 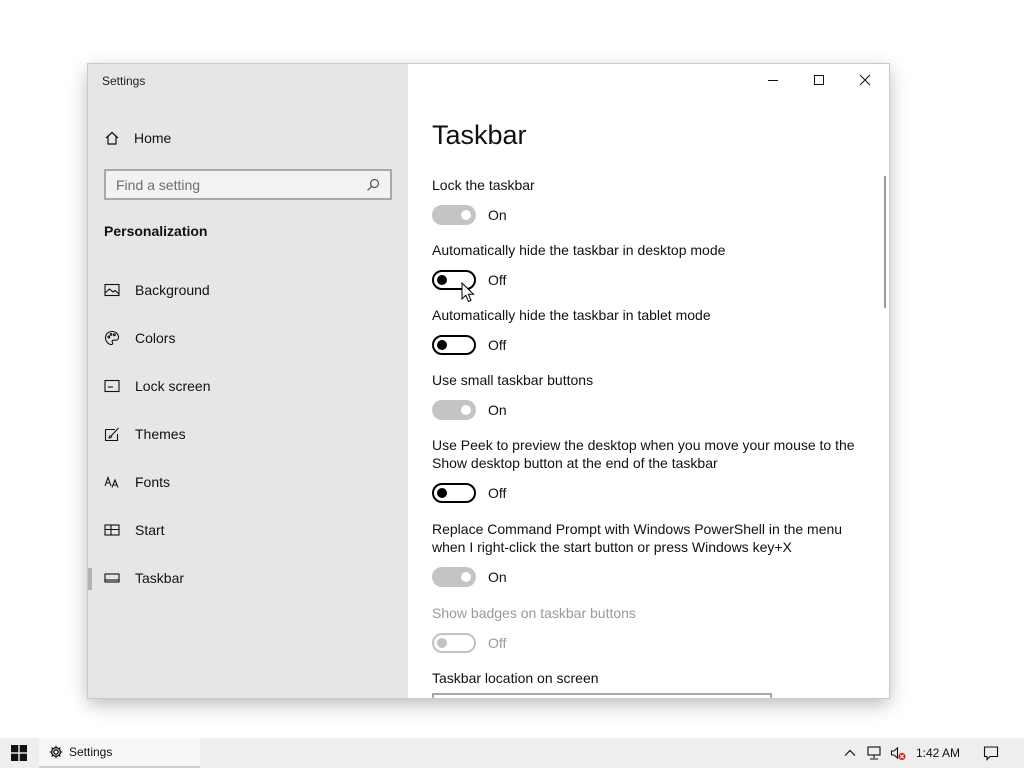 I want to click on peek-toggle, so click(x=454, y=493).